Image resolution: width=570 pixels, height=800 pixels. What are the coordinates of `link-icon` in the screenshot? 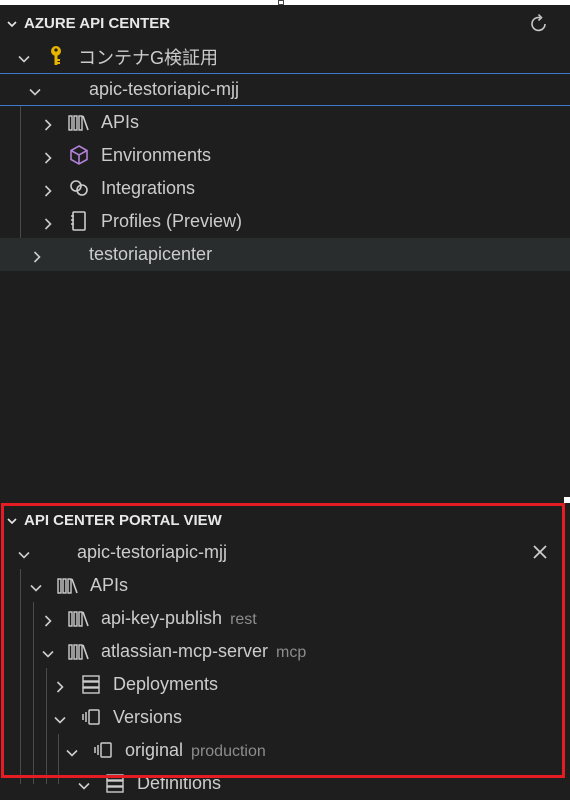 It's located at (79, 188).